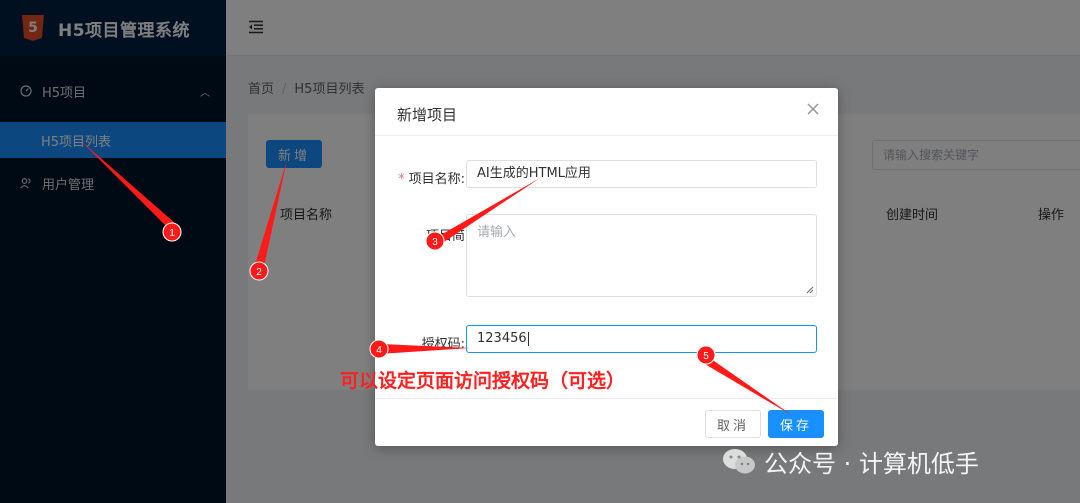 The width and height of the screenshot is (1080, 503). Describe the element at coordinates (528, 338) in the screenshot. I see `text-caret` at that location.